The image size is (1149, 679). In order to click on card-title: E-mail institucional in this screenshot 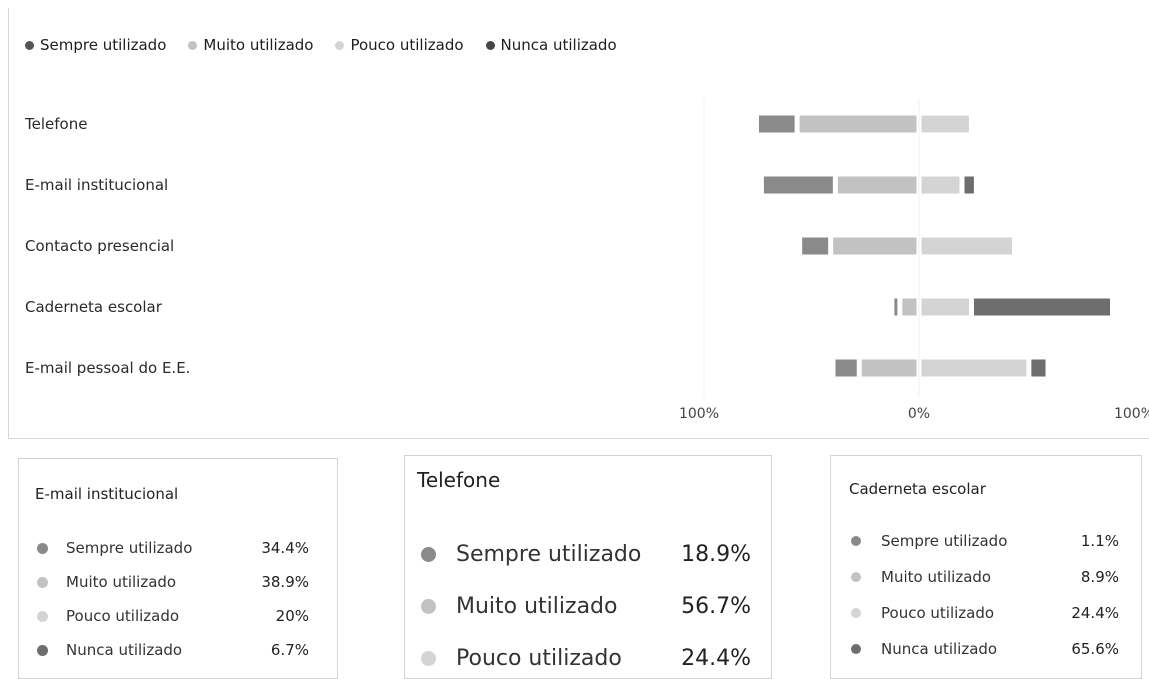, I will do `click(107, 494)`.